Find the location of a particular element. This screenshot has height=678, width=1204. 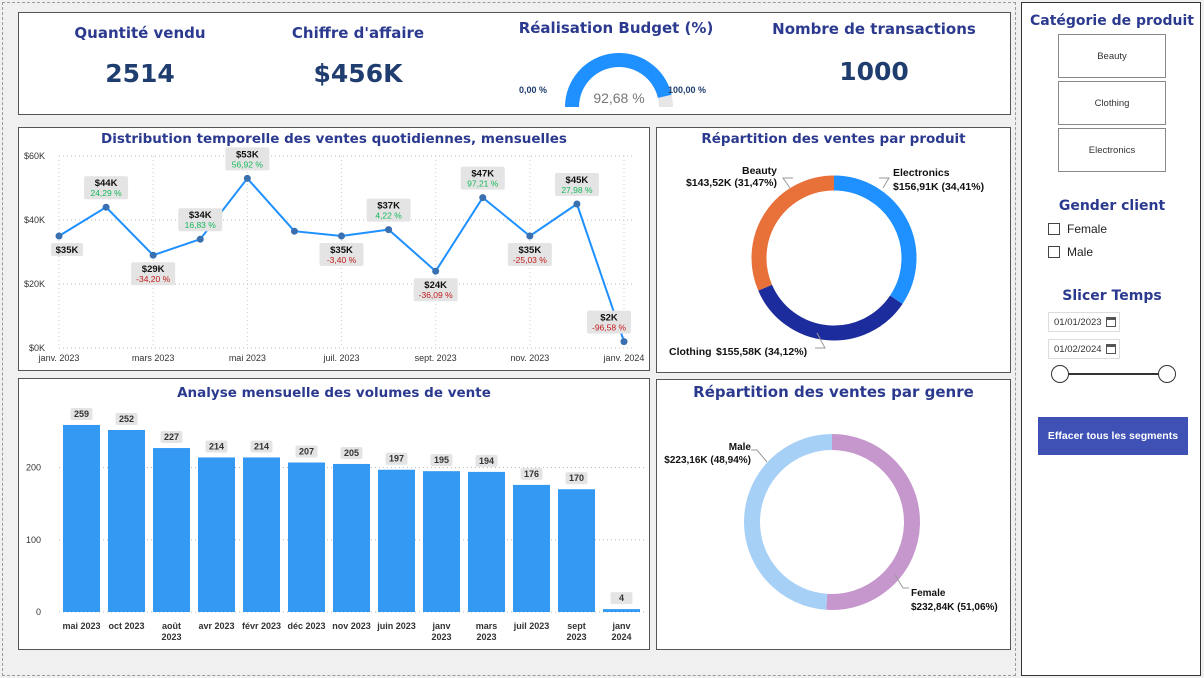

data-label: $35K is located at coordinates (67, 250).